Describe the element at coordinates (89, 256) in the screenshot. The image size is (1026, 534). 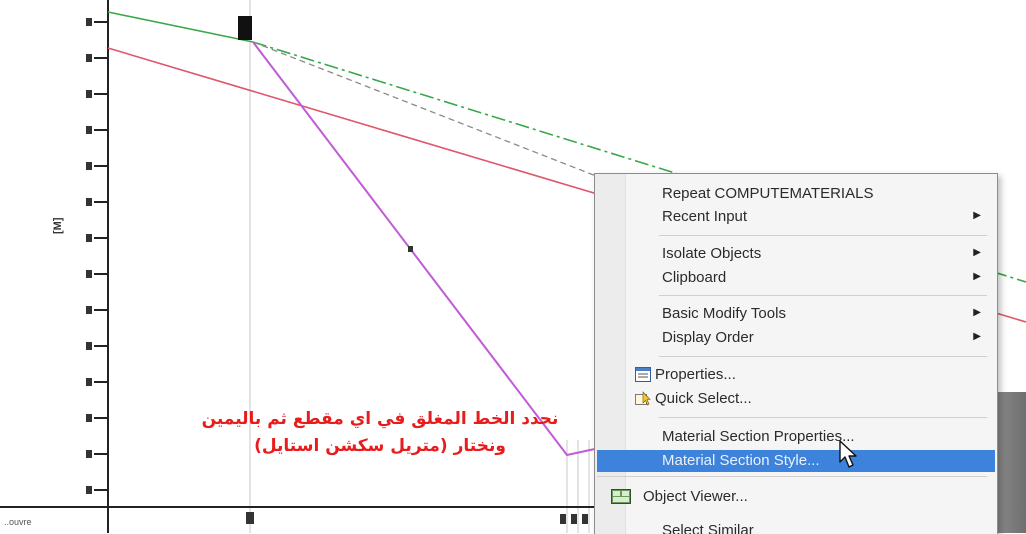
I see `vertical-axis-tick-labels` at that location.